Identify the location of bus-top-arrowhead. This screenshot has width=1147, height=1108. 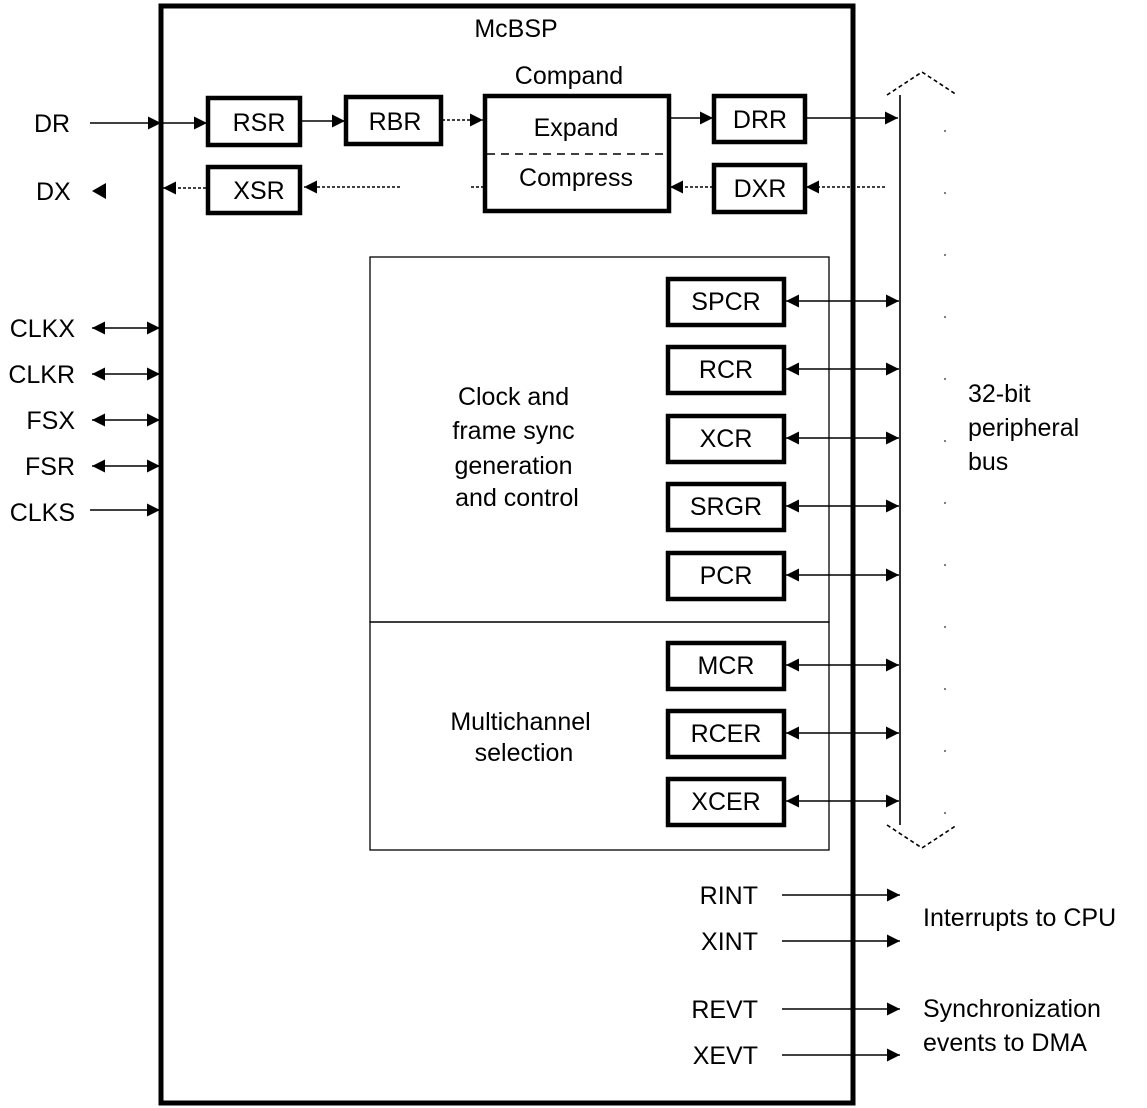
(922, 83).